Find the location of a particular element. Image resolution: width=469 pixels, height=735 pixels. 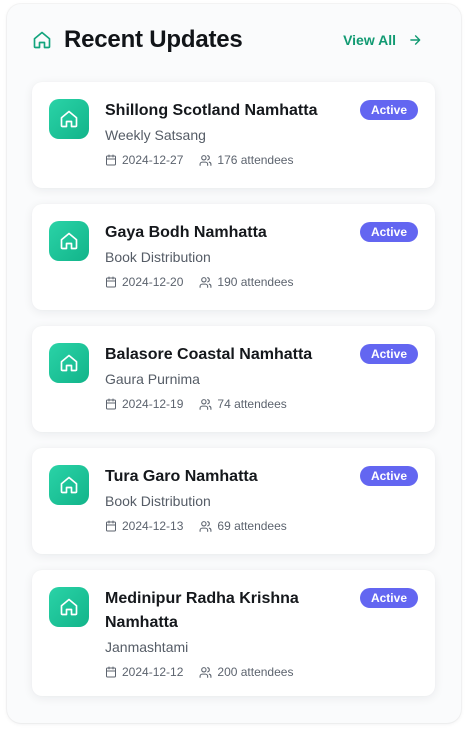

attendee-count: 190 attendees is located at coordinates (255, 282).